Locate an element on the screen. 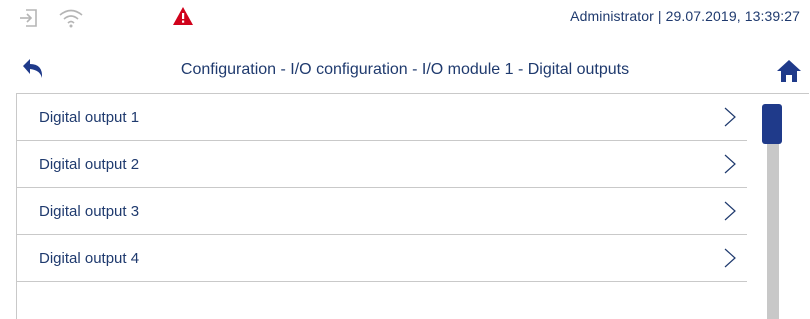 This screenshot has width=810, height=319. home-icon is located at coordinates (789, 71).